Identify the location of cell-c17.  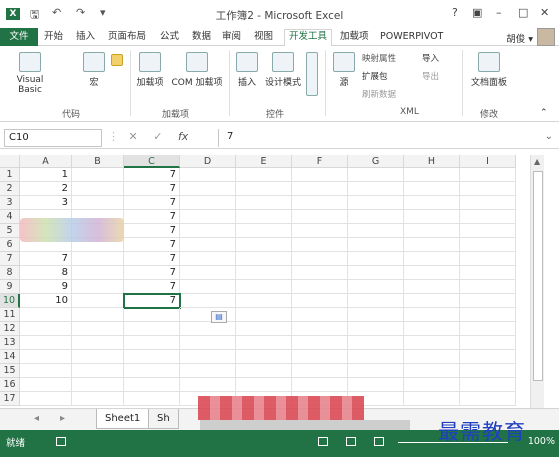
(152, 399).